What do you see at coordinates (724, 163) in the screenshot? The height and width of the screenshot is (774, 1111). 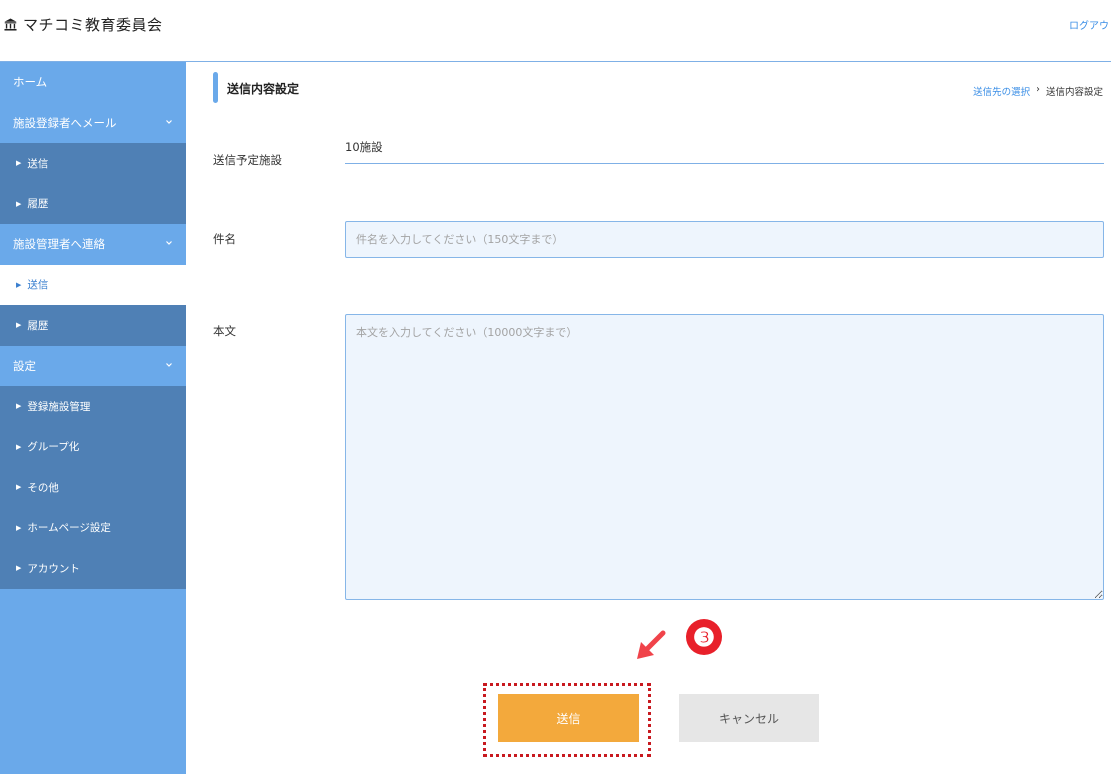 I see `facility-underline` at bounding box center [724, 163].